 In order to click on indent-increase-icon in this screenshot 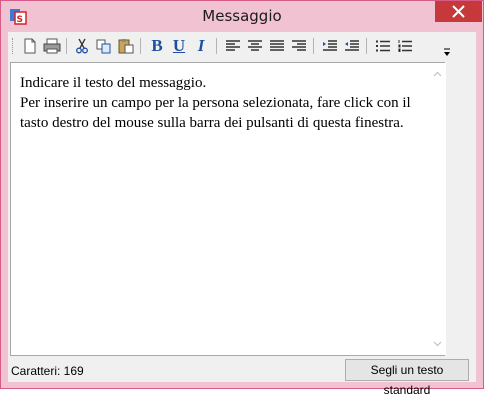, I will do `click(330, 45)`.